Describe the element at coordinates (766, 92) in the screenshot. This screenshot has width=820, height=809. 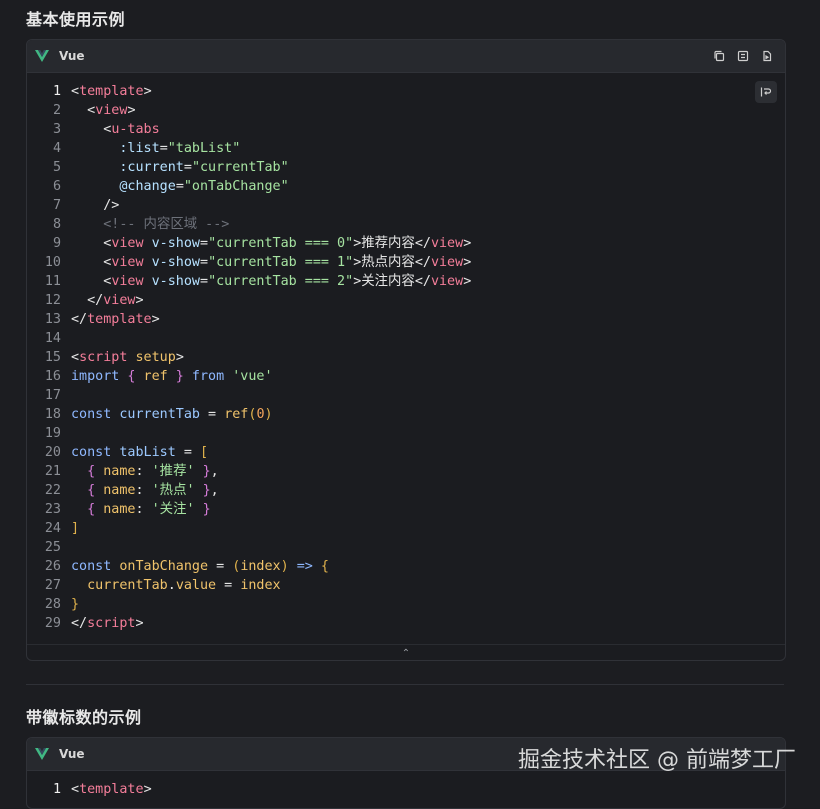
I see `word-wrap-icon` at that location.